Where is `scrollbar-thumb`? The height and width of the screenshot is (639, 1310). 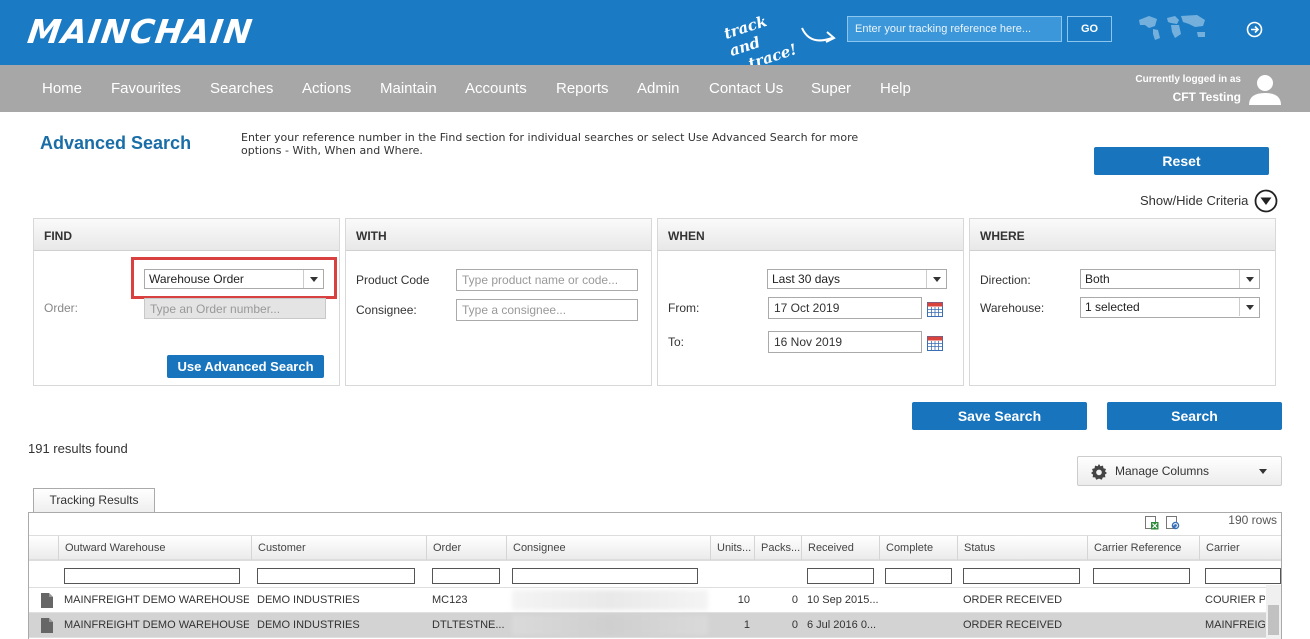
scrollbar-thumb is located at coordinates (1273, 620).